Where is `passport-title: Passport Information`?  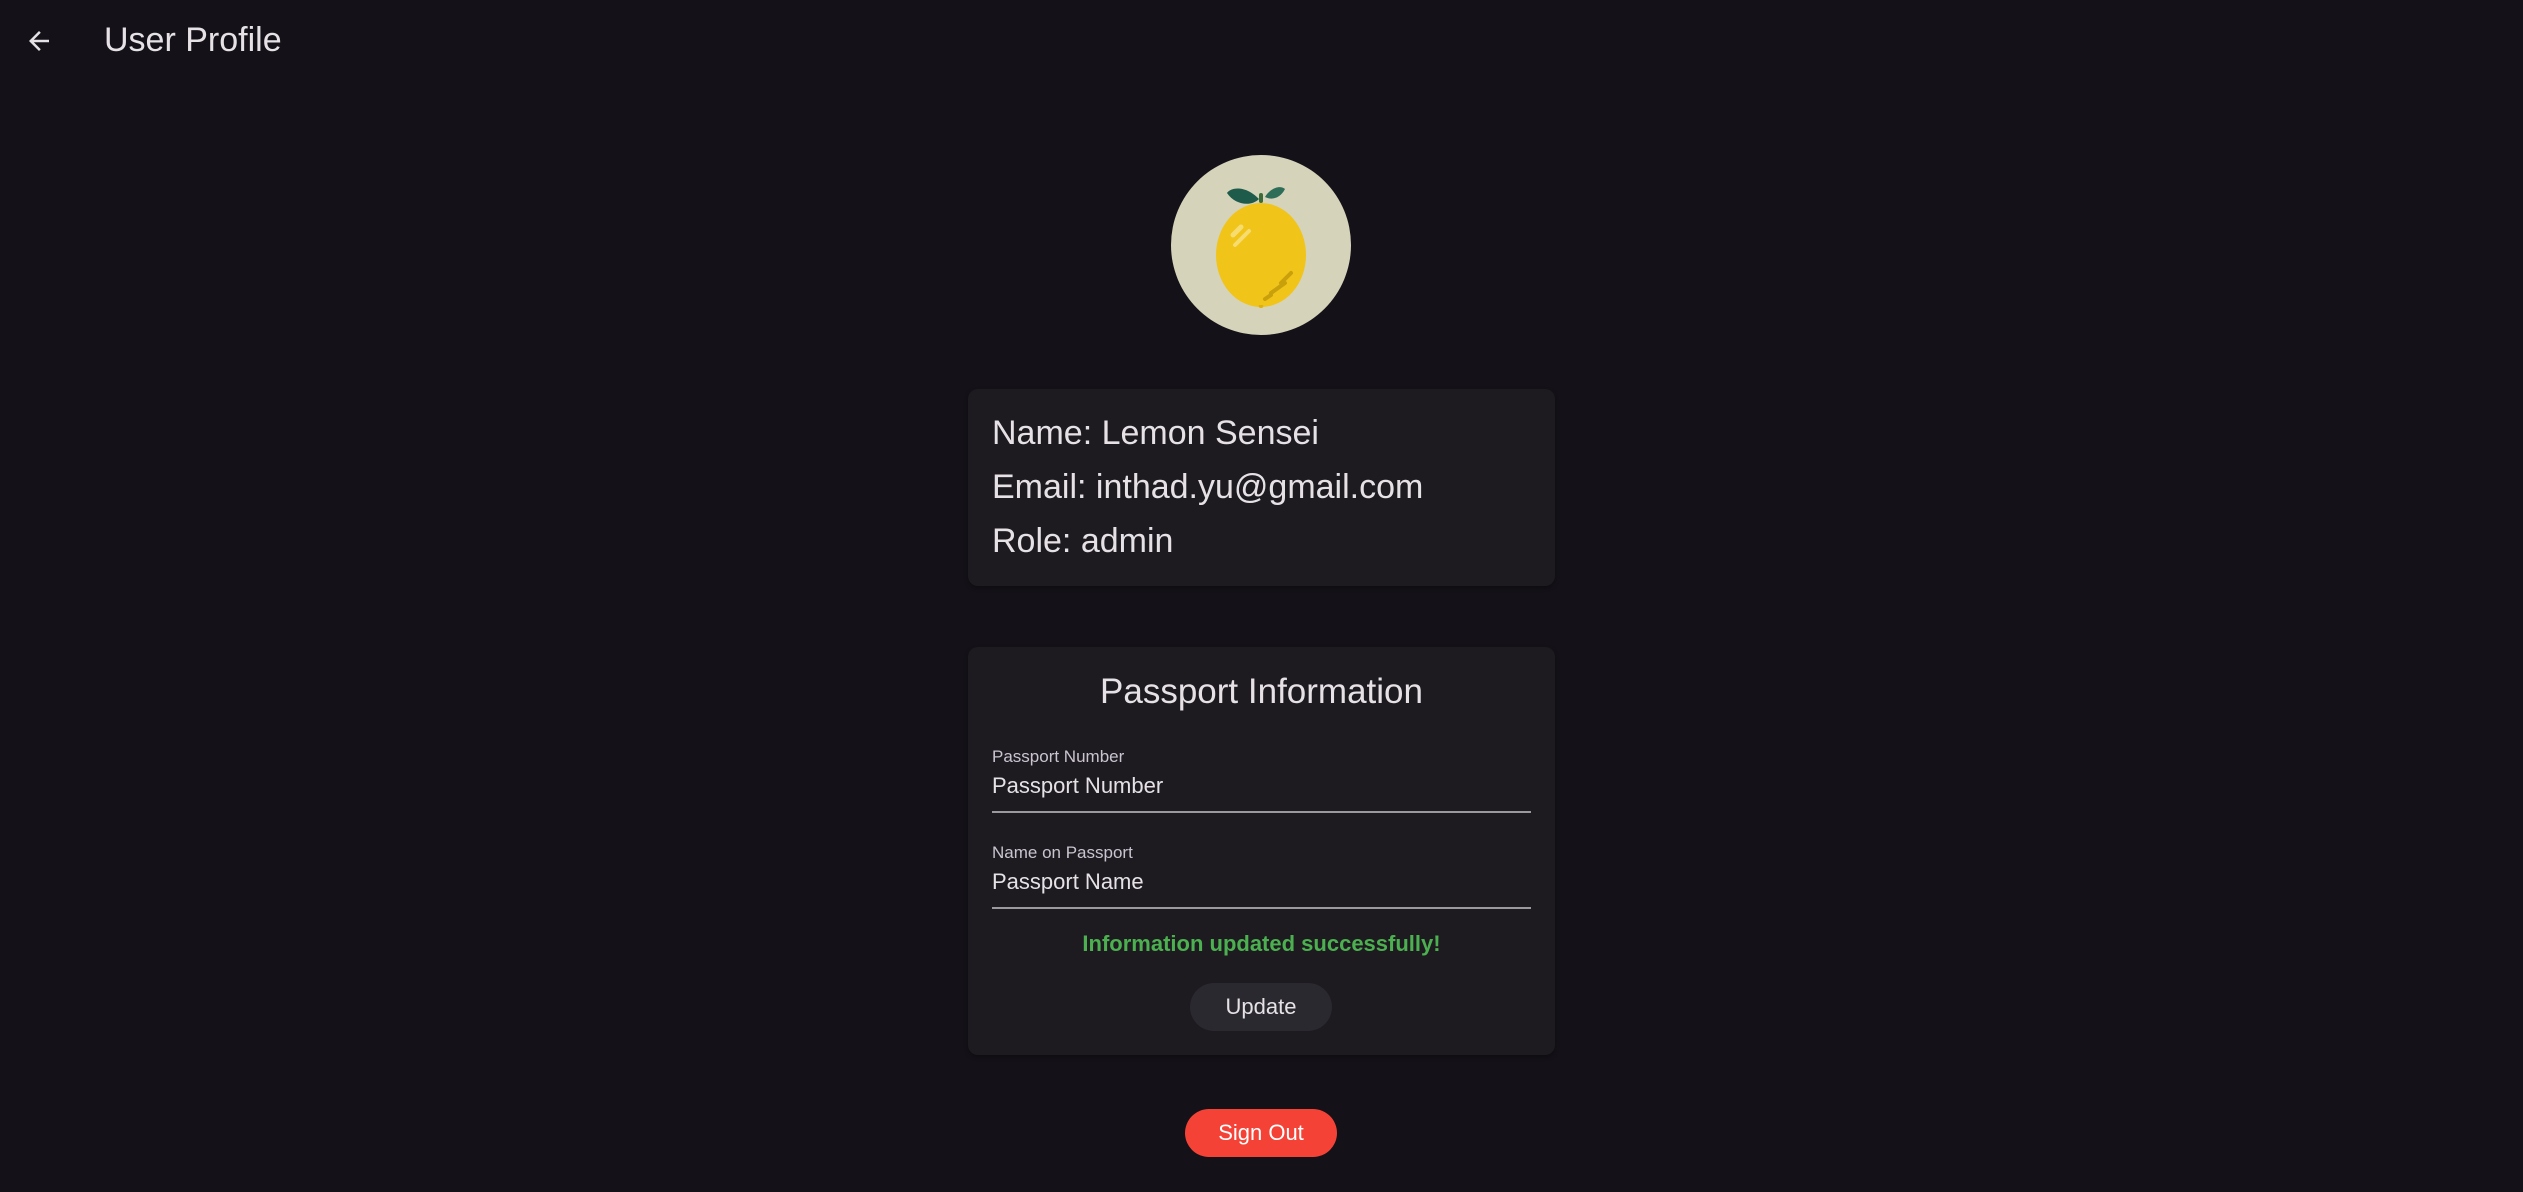 passport-title: Passport Information is located at coordinates (1261, 691).